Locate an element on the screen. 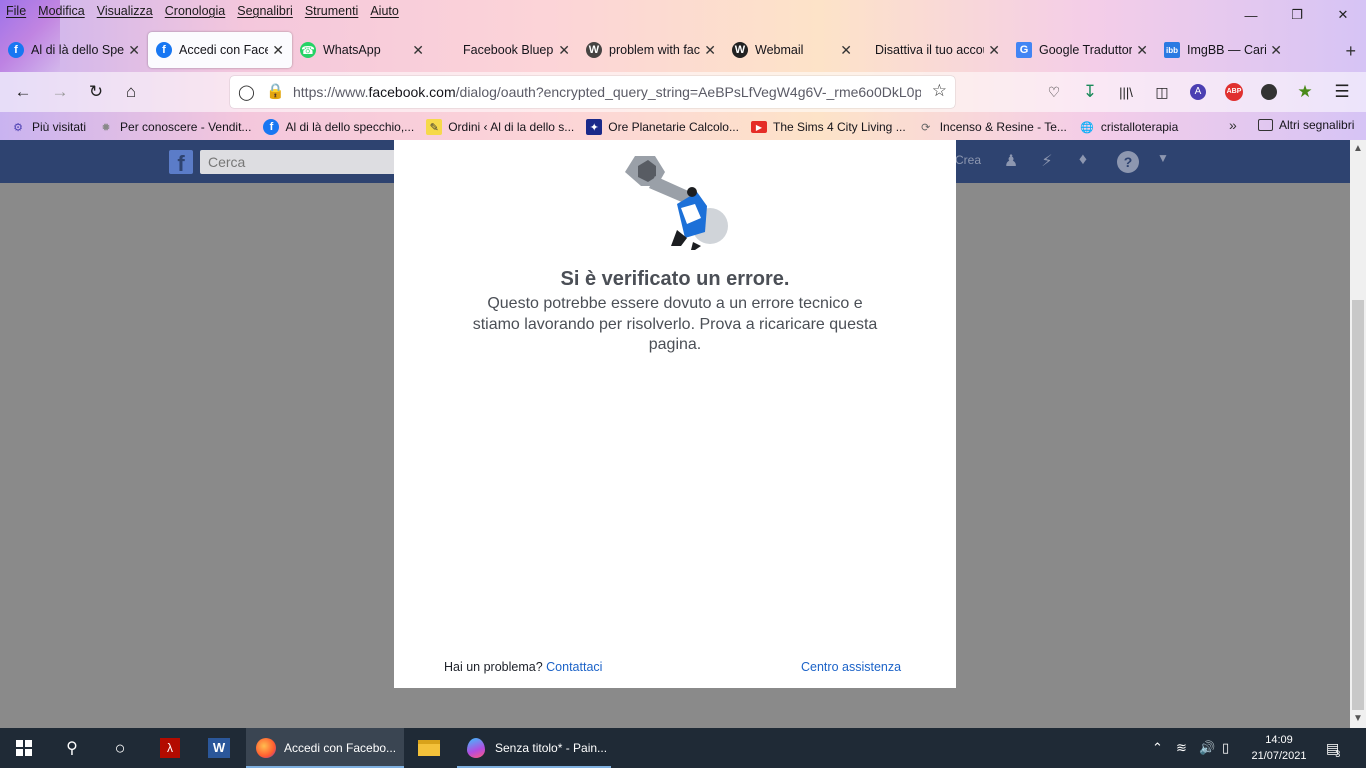  help-icon: ? is located at coordinates (1128, 162).